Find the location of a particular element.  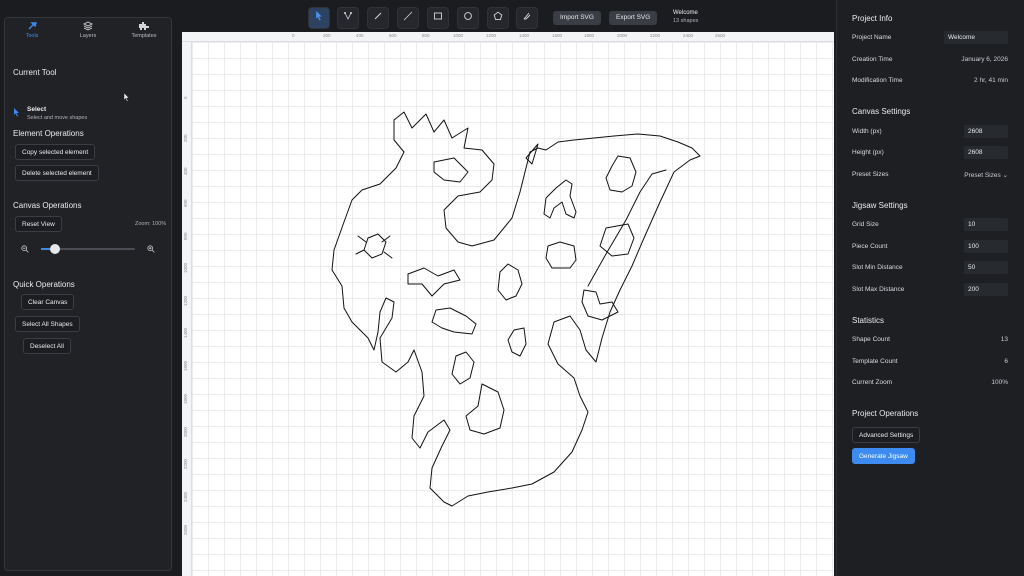

piece-count-input: 100 is located at coordinates (986, 246).